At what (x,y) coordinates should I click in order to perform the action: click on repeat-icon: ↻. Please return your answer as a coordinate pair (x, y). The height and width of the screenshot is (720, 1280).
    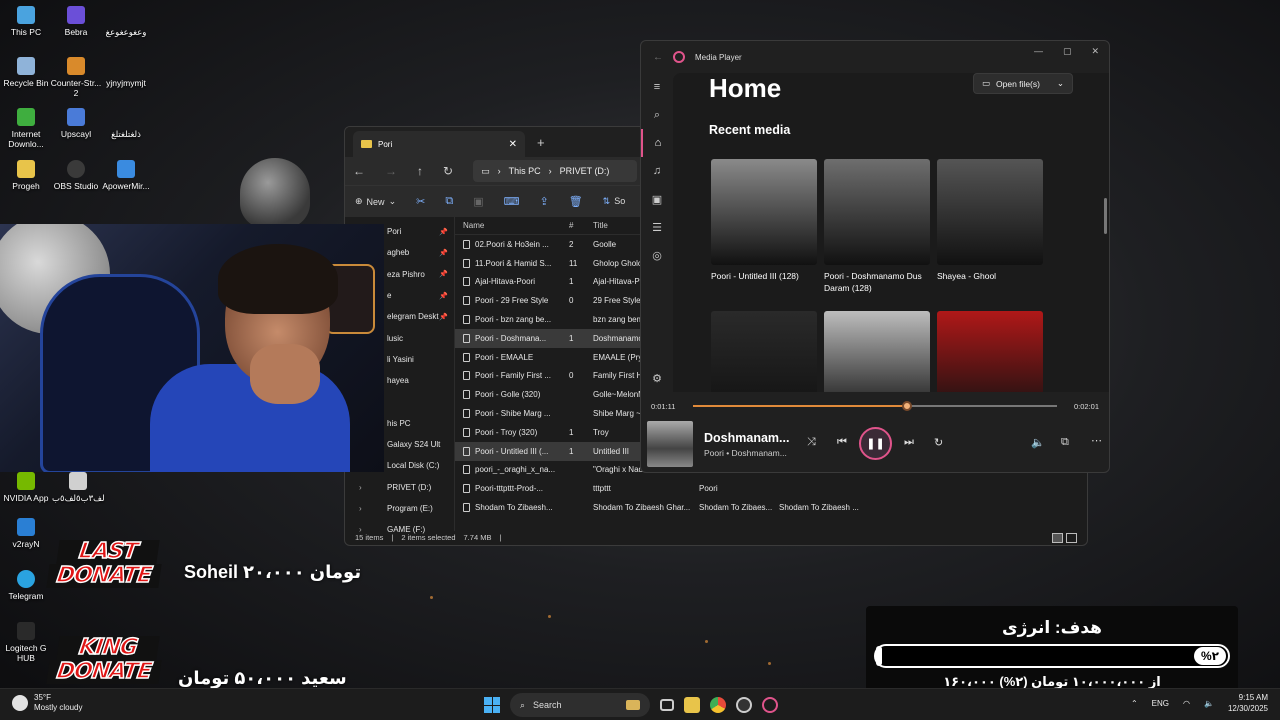
    Looking at the image, I should click on (938, 442).